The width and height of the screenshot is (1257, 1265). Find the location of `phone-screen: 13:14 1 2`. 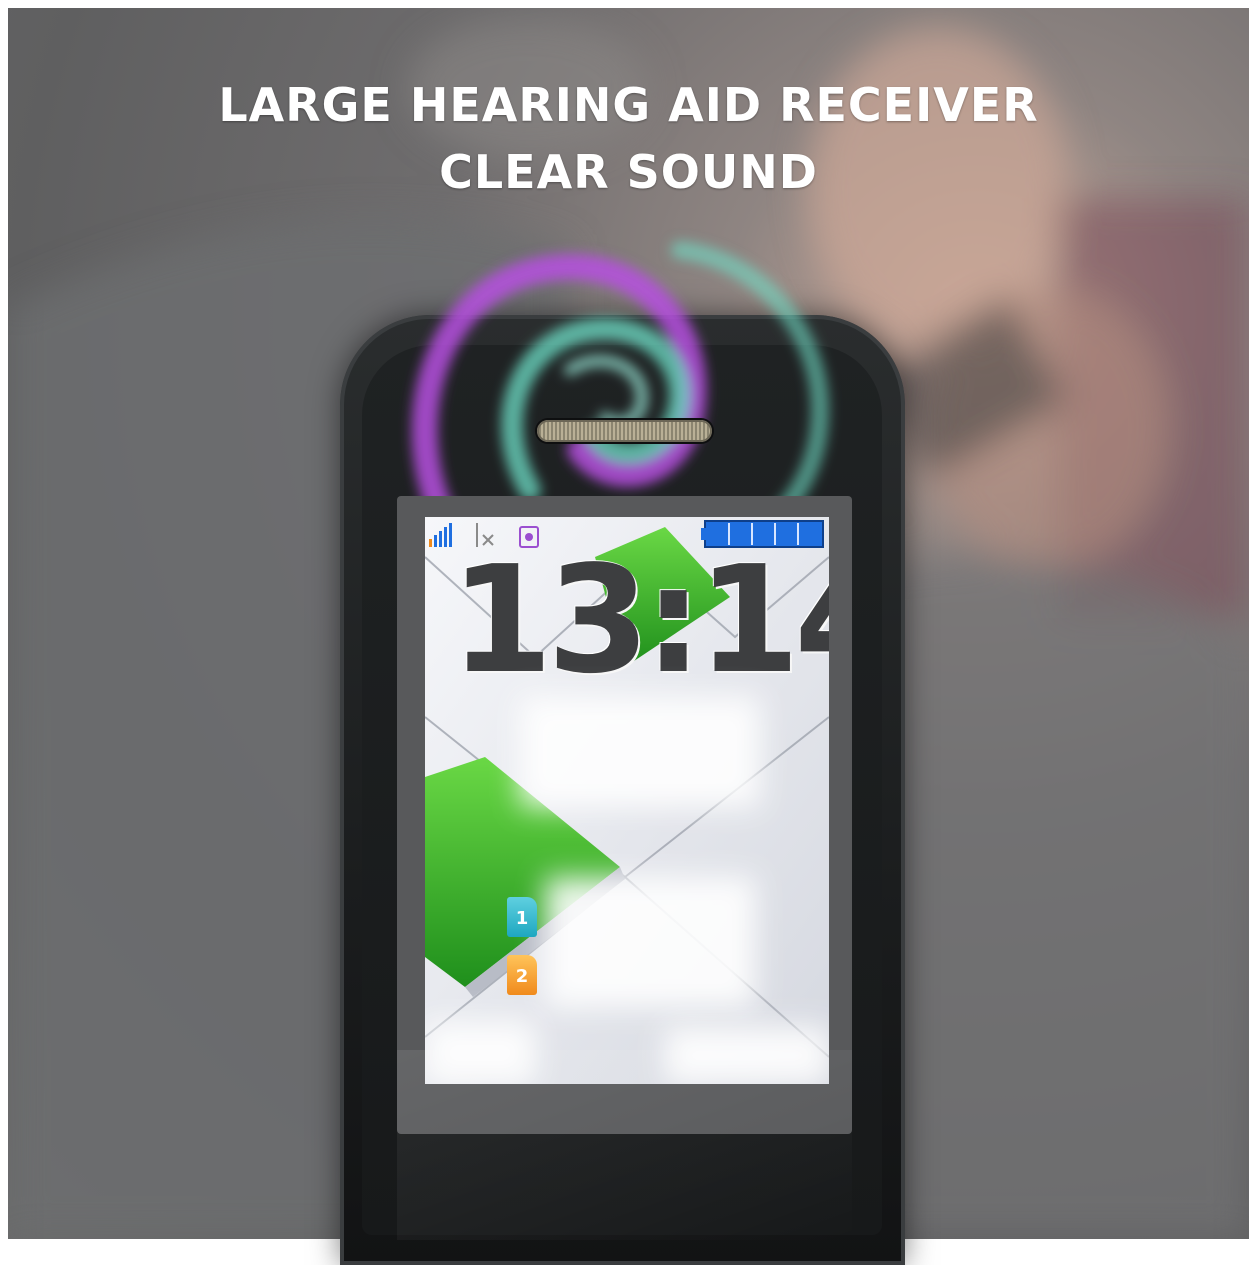

phone-screen: 13:14 1 2 is located at coordinates (627, 800).